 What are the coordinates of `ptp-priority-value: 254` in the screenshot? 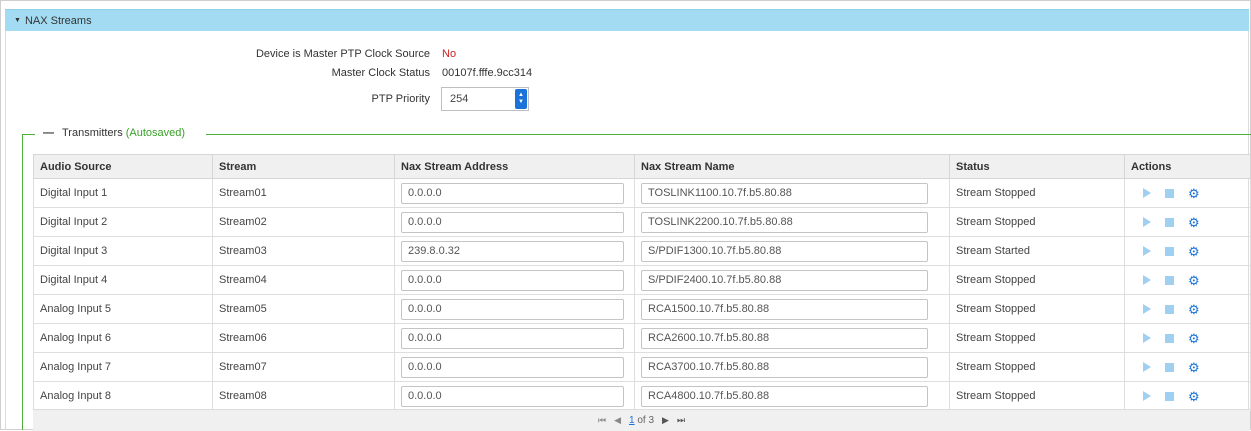 It's located at (459, 99).